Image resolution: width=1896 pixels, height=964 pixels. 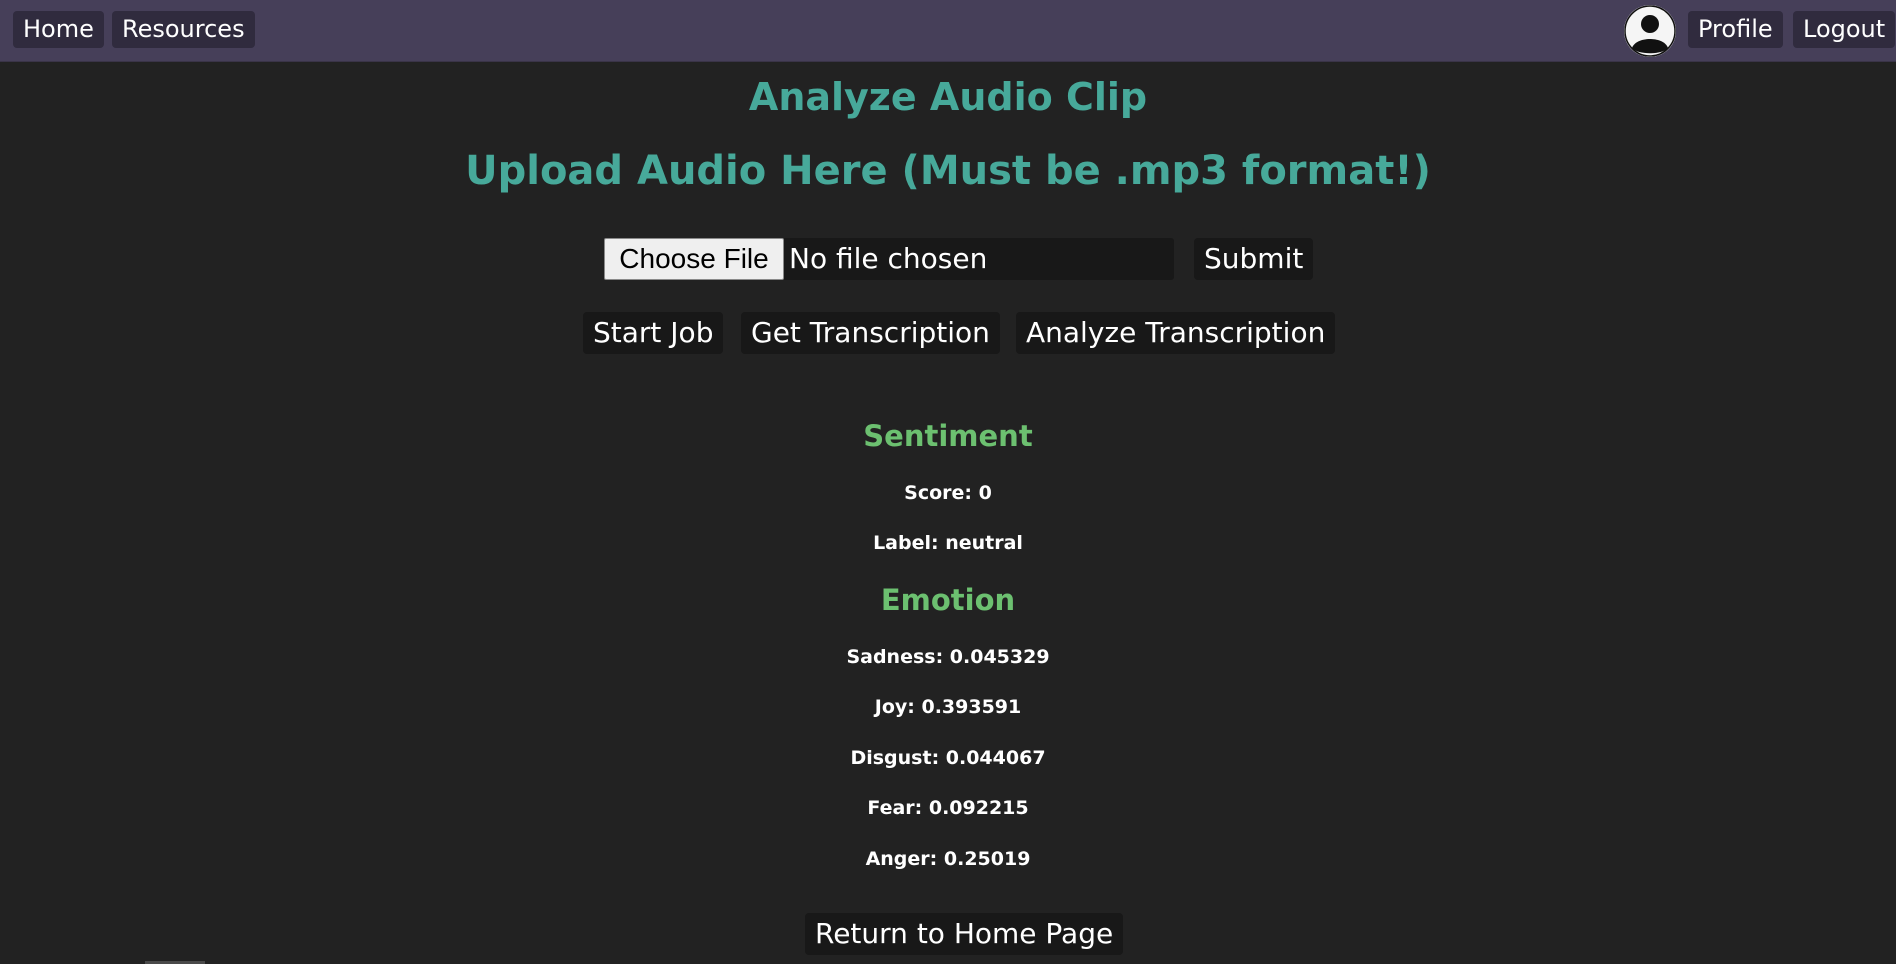 What do you see at coordinates (1844, 29) in the screenshot?
I see `nav-logout-button: Logout` at bounding box center [1844, 29].